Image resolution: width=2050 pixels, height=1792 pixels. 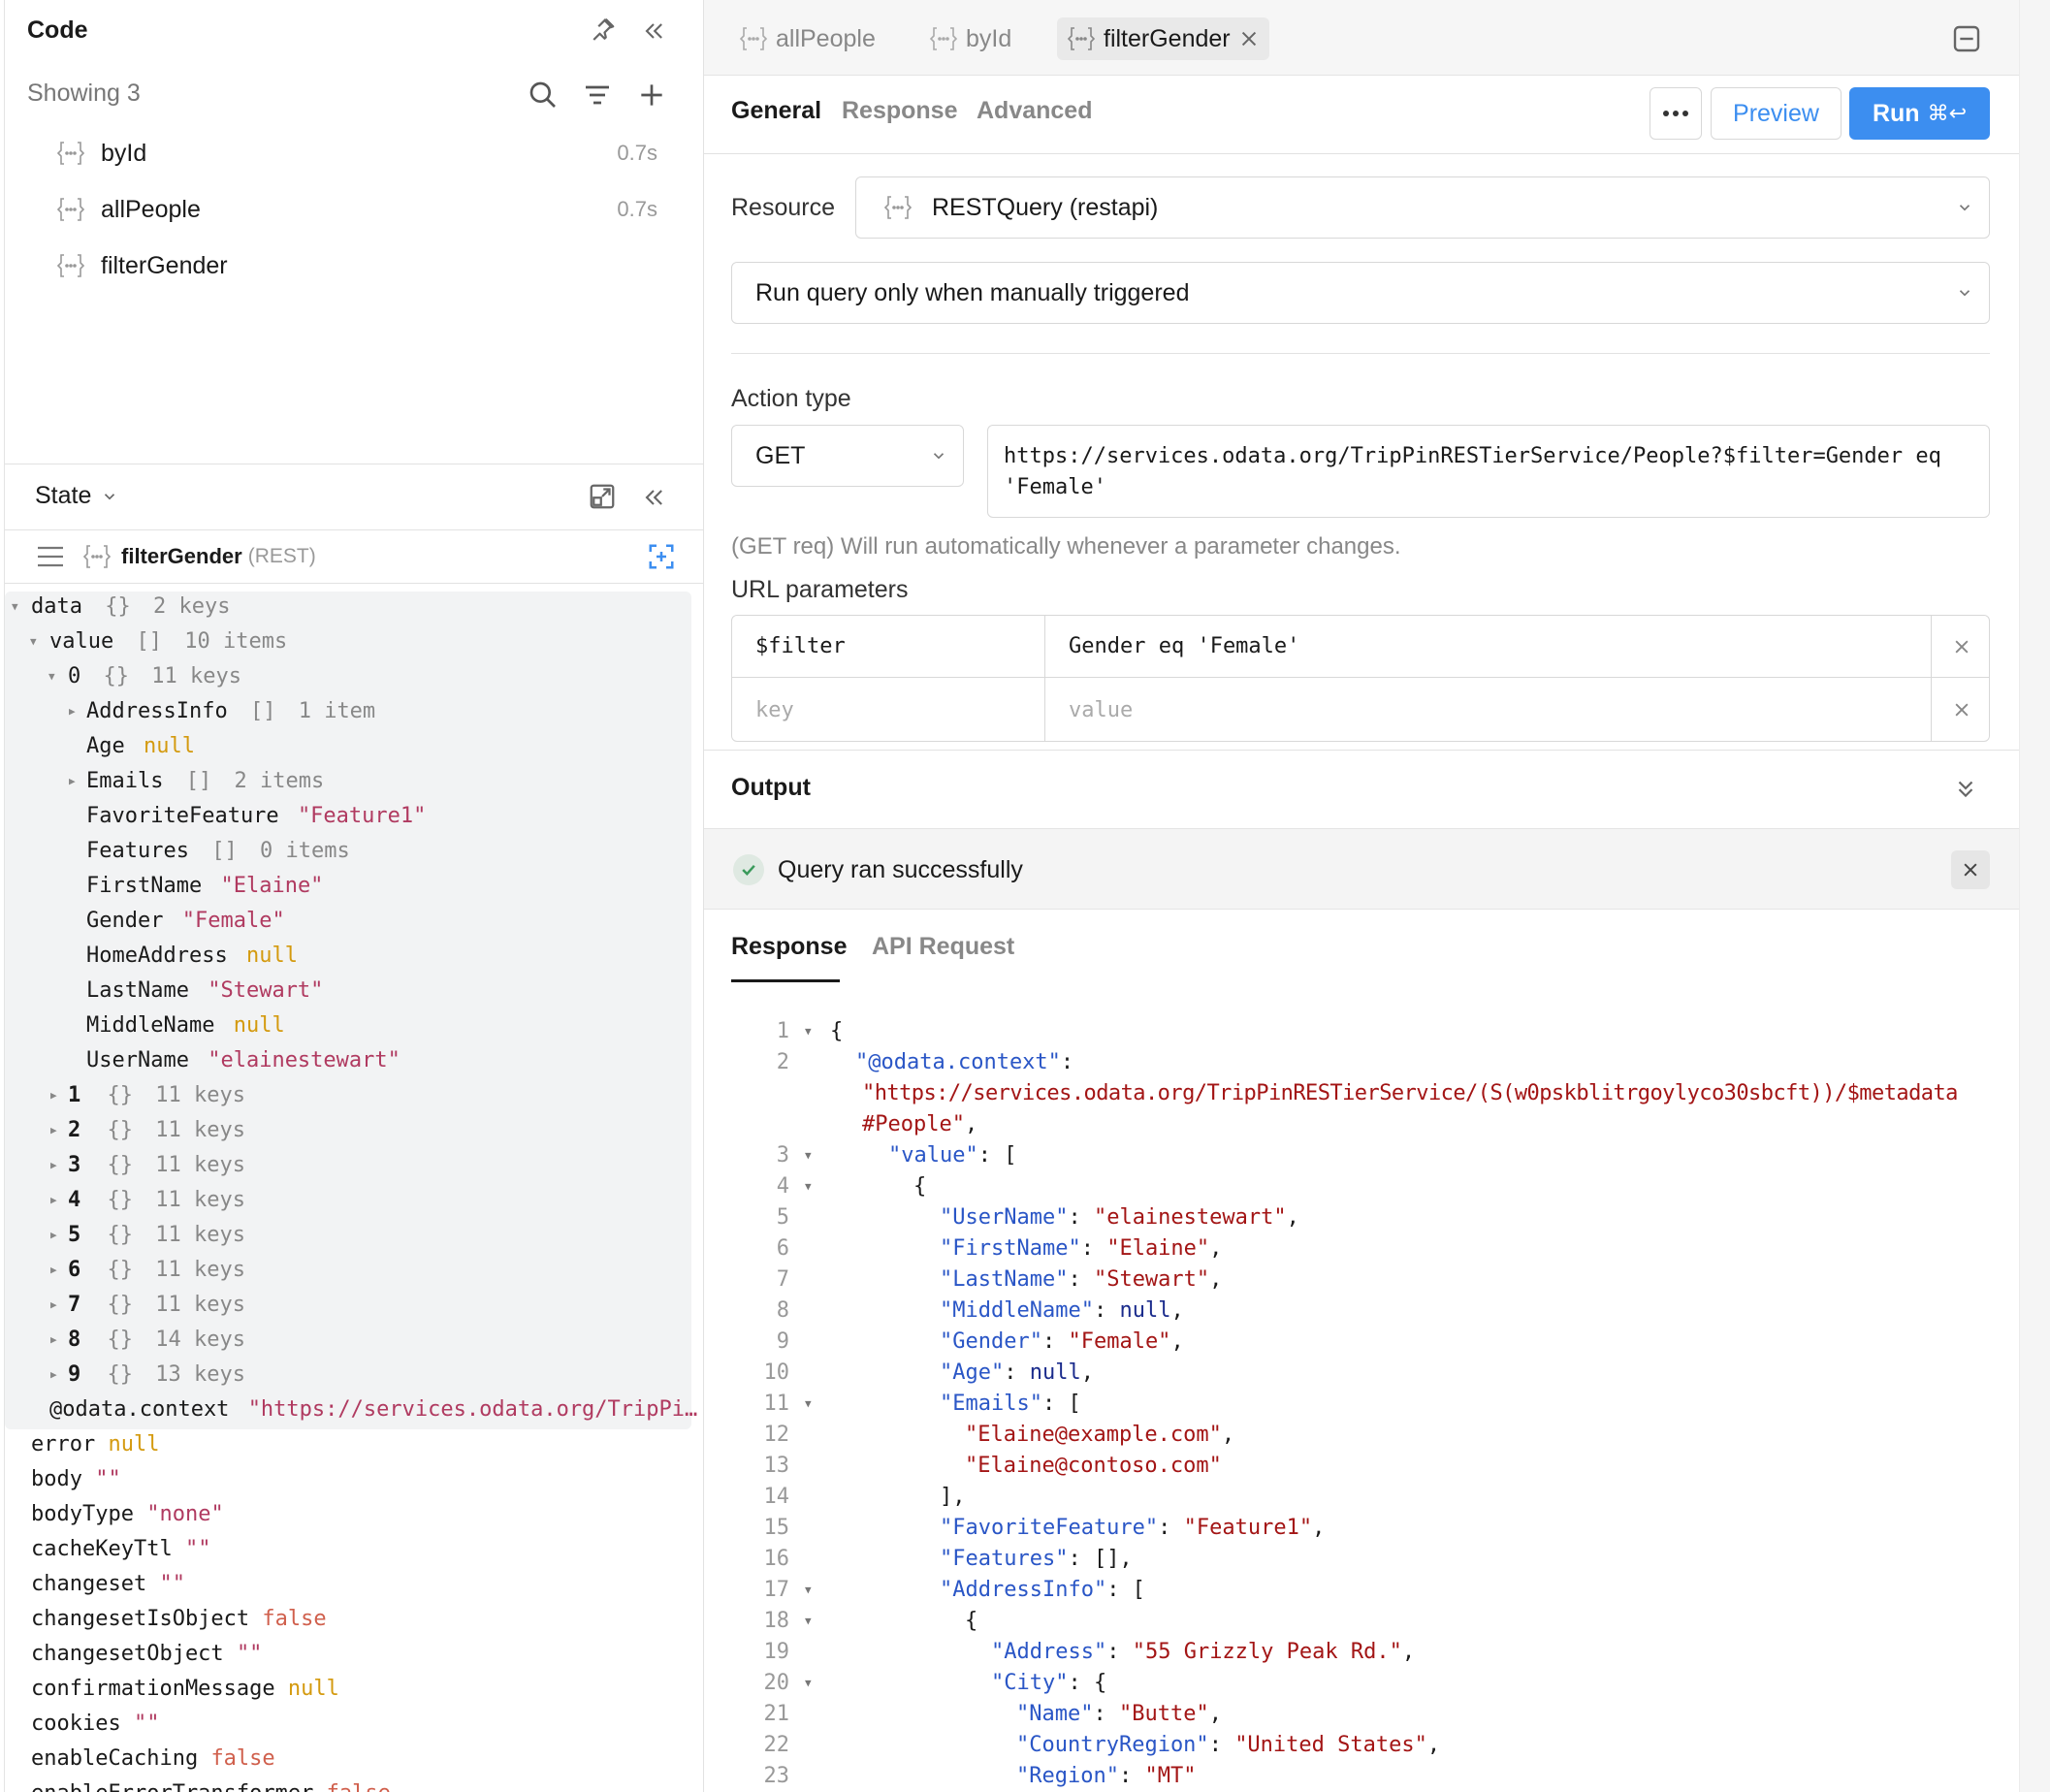 What do you see at coordinates (900, 869) in the screenshot?
I see `success-text: Query ran successfully` at bounding box center [900, 869].